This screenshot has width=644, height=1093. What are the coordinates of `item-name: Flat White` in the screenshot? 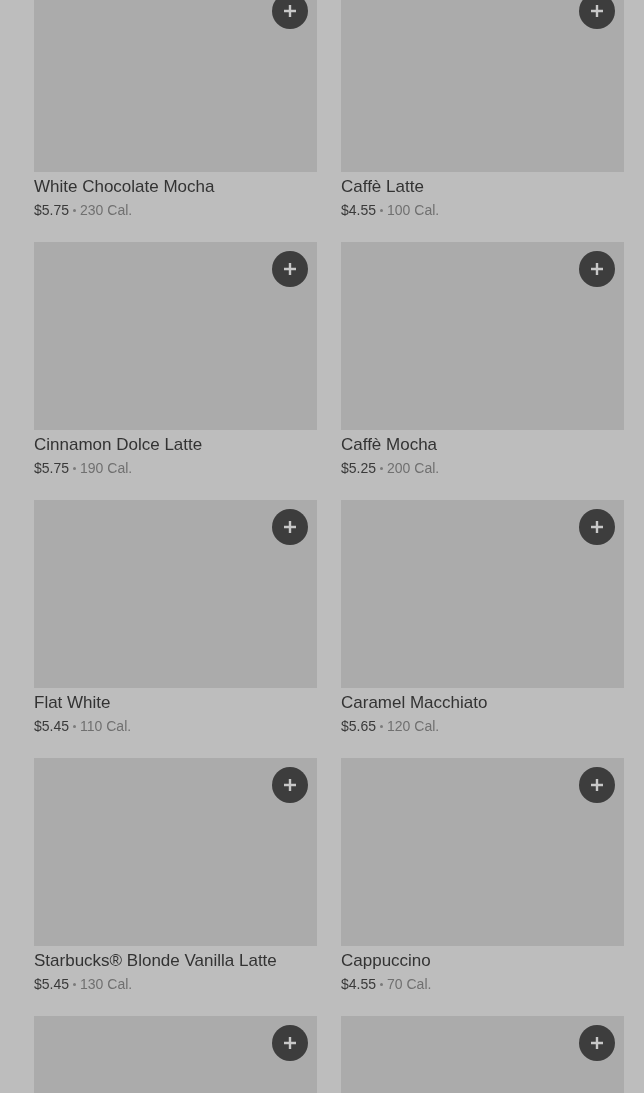 It's located at (175, 703).